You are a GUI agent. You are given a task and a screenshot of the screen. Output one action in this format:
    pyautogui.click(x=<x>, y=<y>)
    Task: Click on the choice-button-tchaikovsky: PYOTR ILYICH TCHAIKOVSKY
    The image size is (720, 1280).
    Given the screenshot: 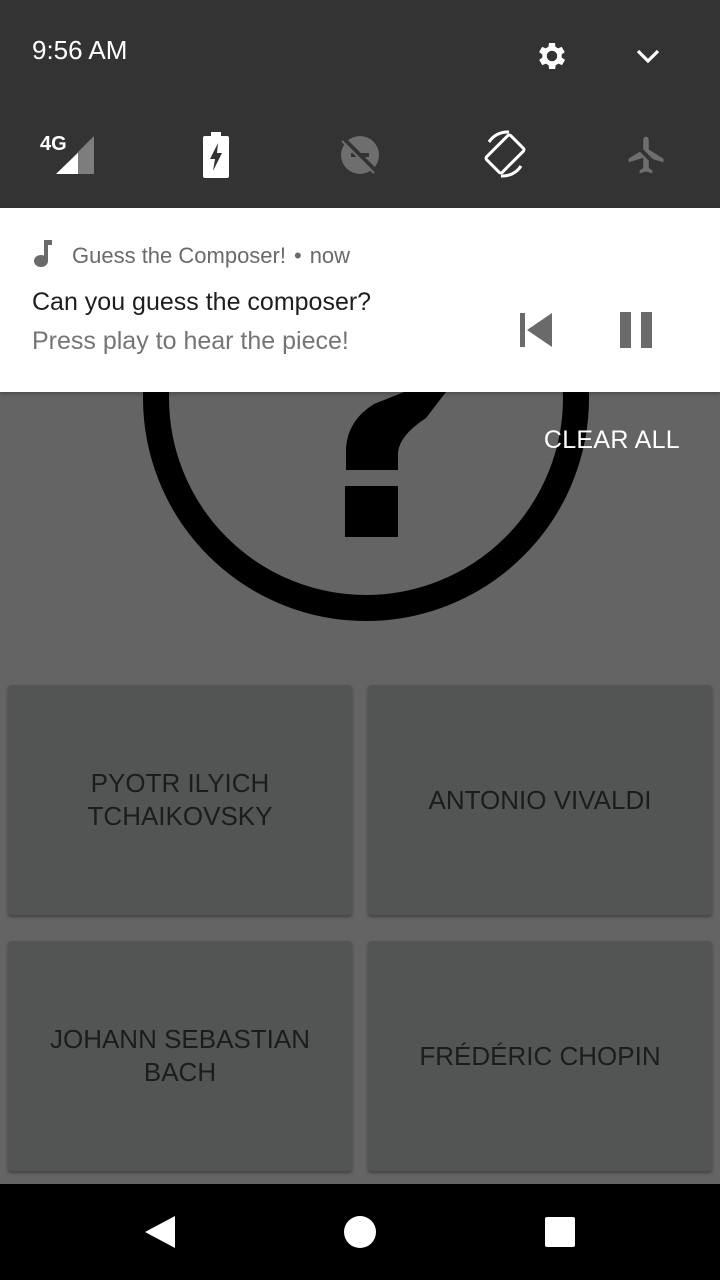 What is the action you would take?
    pyautogui.click(x=180, y=800)
    